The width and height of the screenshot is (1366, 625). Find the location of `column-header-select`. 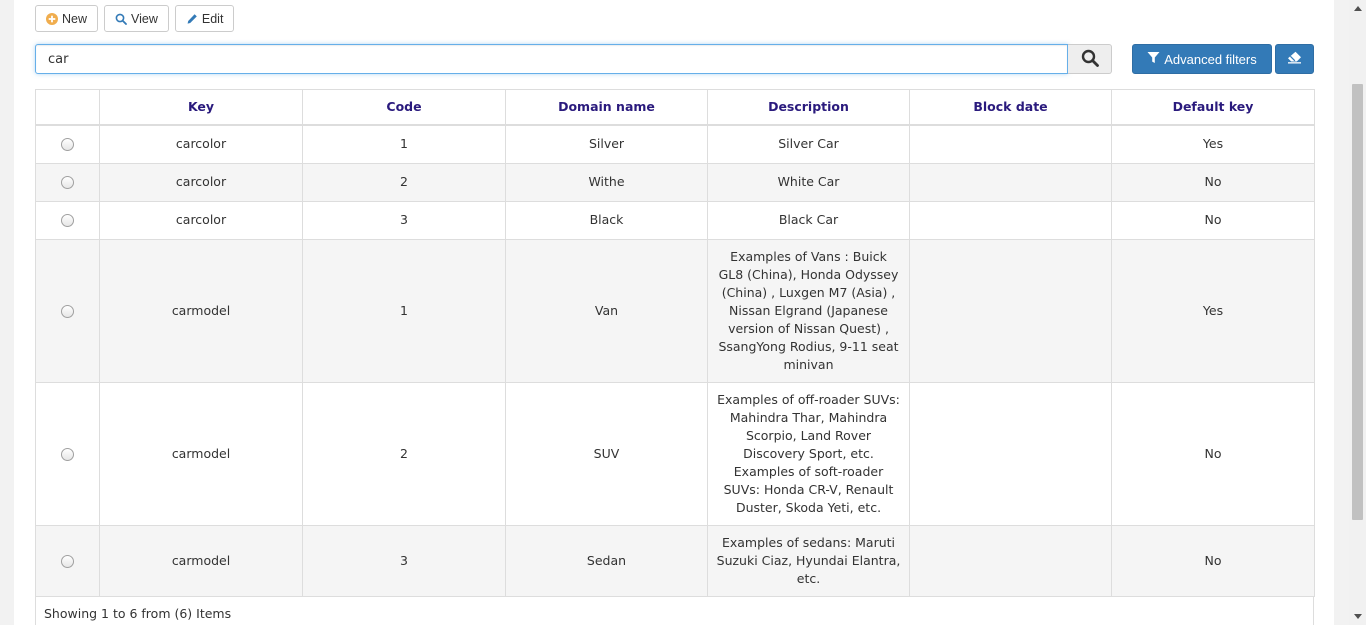

column-header-select is located at coordinates (67, 107).